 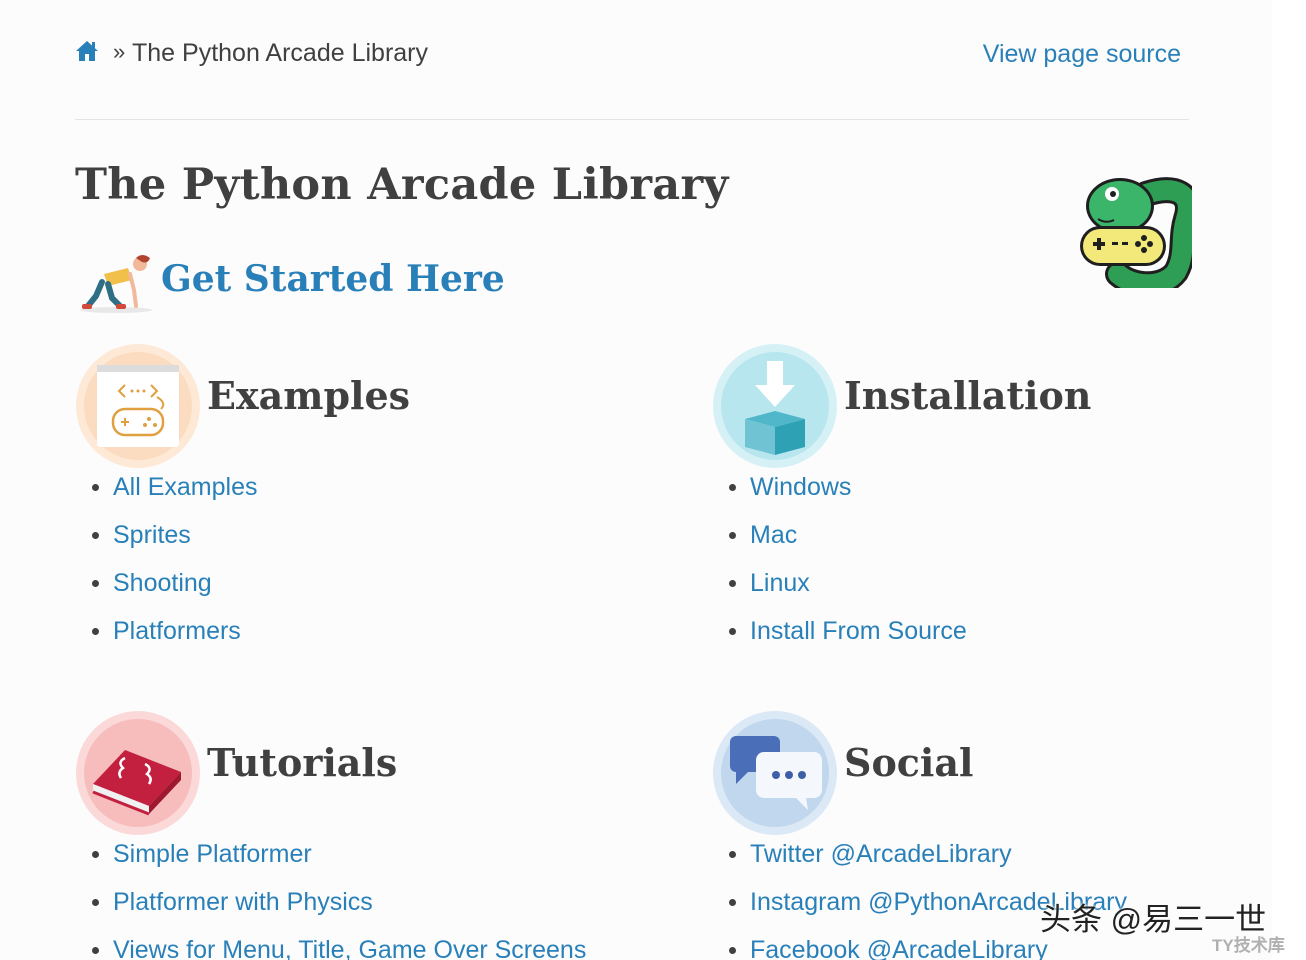 What do you see at coordinates (212, 854) in the screenshot?
I see `link-simple-platformer: Simple Platformer` at bounding box center [212, 854].